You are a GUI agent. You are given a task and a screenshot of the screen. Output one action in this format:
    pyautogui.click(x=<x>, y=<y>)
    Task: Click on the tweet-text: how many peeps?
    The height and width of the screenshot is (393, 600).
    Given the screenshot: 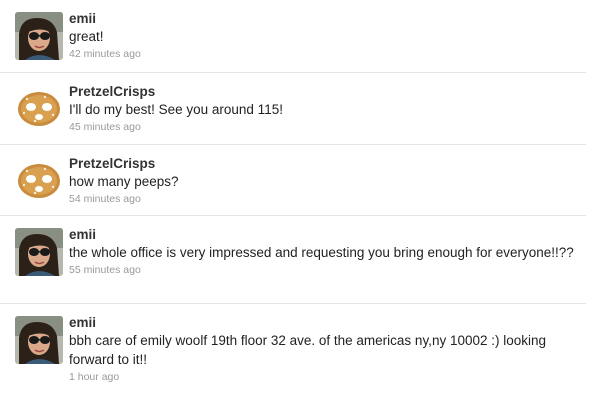 What is the action you would take?
    pyautogui.click(x=124, y=181)
    